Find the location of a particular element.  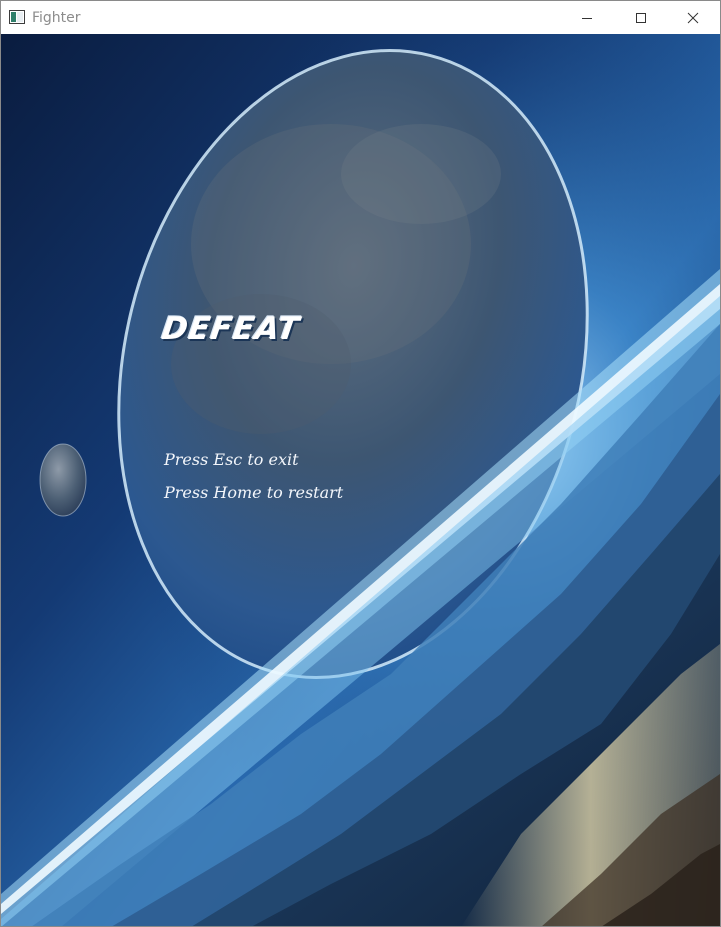

minimize-icon is located at coordinates (587, 18).